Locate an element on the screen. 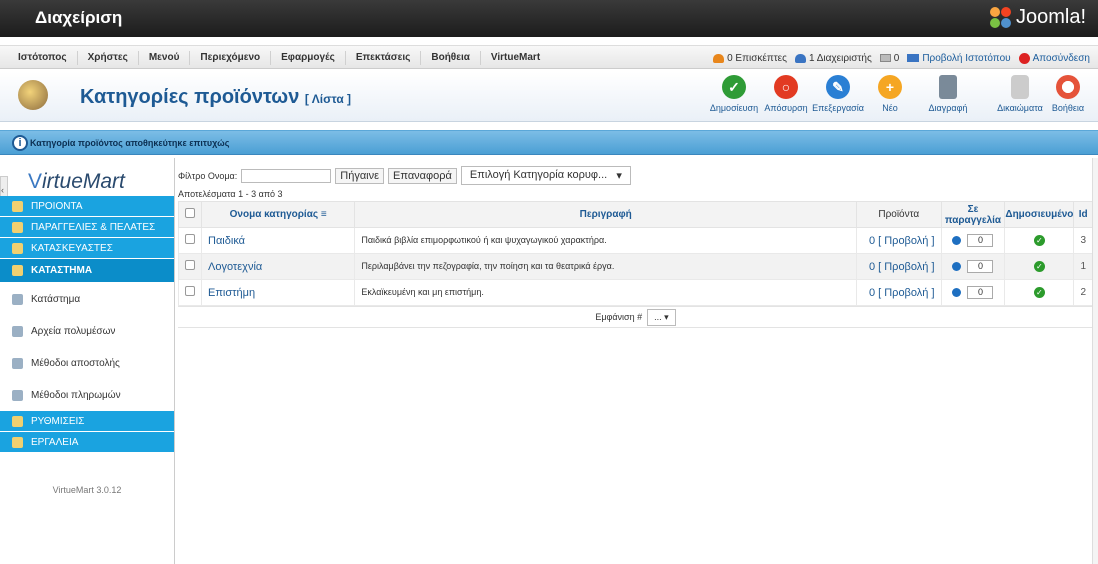  sidebar-item-settings: ΡΥΘΜΙΣΕΙΣ is located at coordinates (87, 421).